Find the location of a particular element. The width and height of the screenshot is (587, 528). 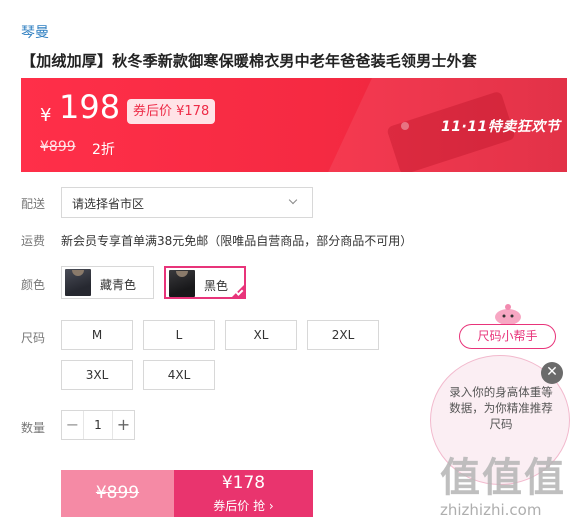

banner-dot-decoration is located at coordinates (405, 126).